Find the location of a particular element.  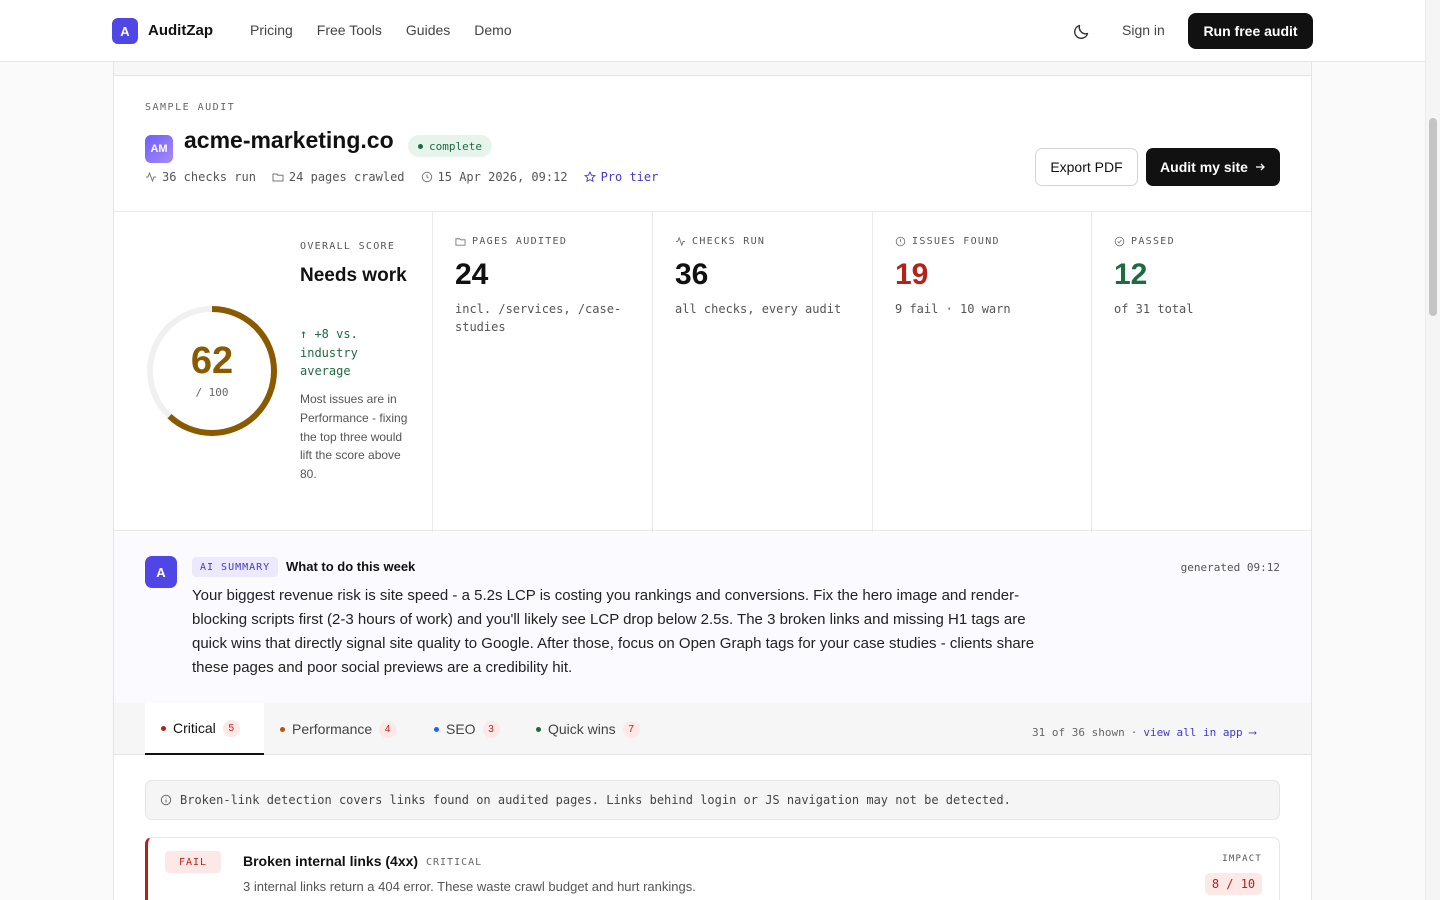

impact-value: 8 / 10 is located at coordinates (1233, 884).